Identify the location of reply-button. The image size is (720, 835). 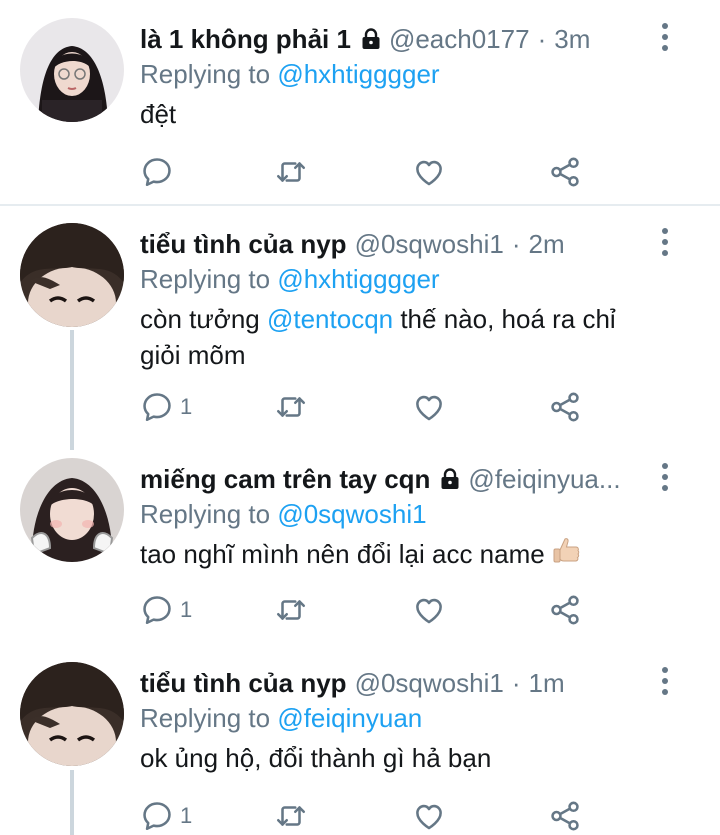
(160, 172).